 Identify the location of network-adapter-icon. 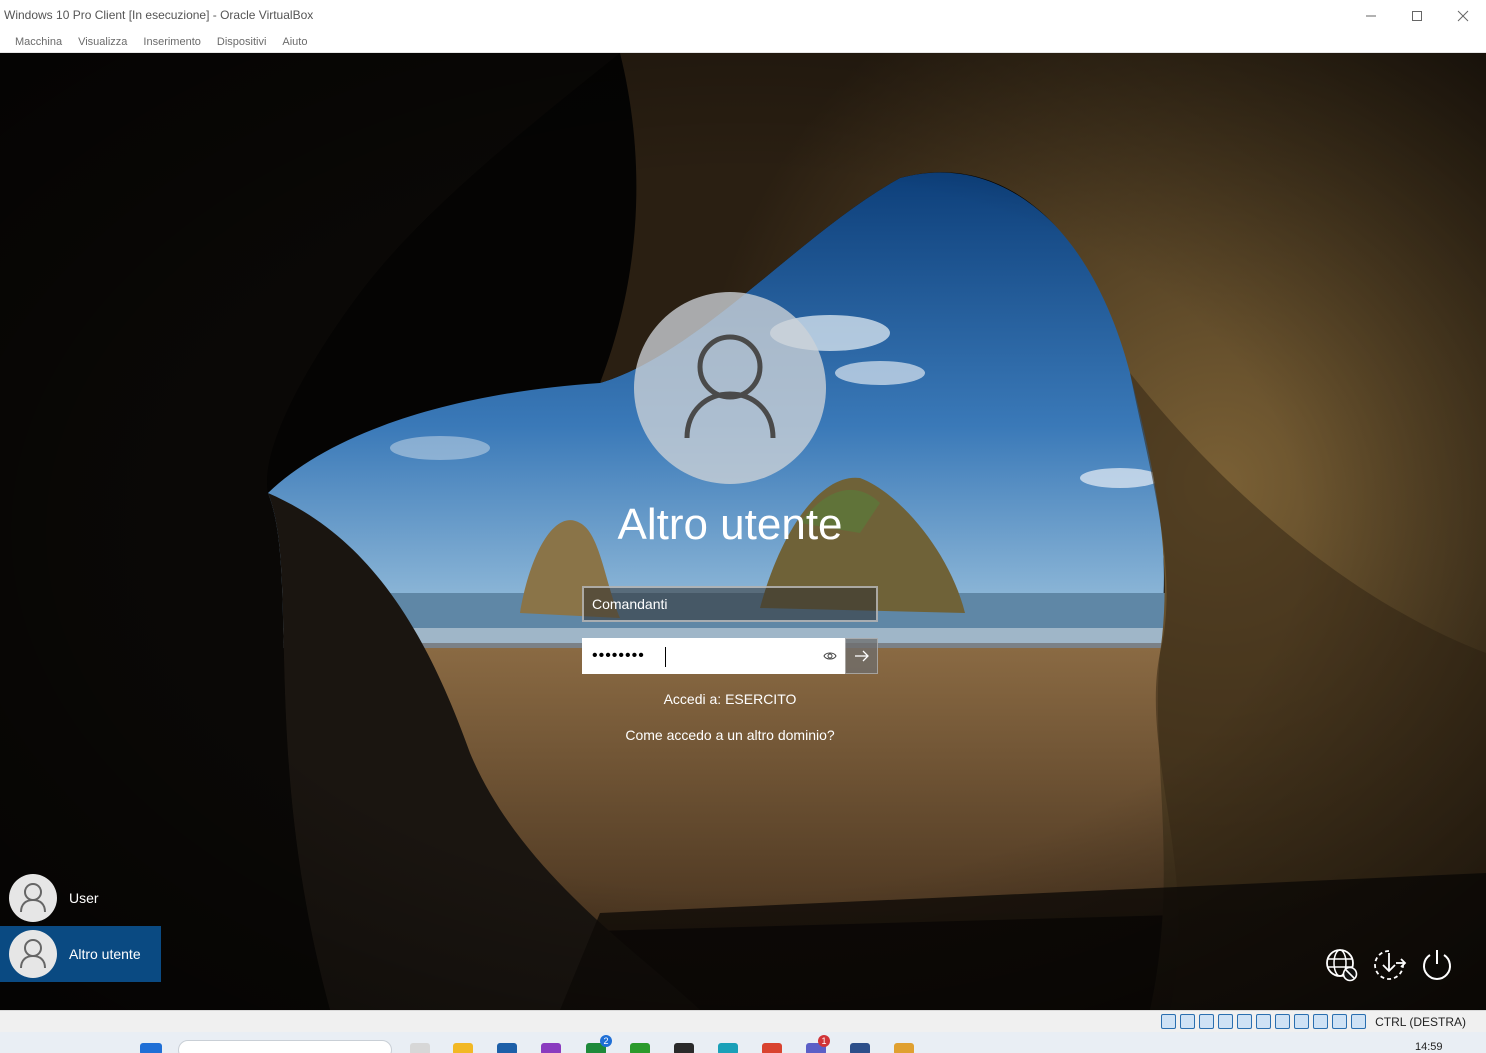
(1225, 1021).